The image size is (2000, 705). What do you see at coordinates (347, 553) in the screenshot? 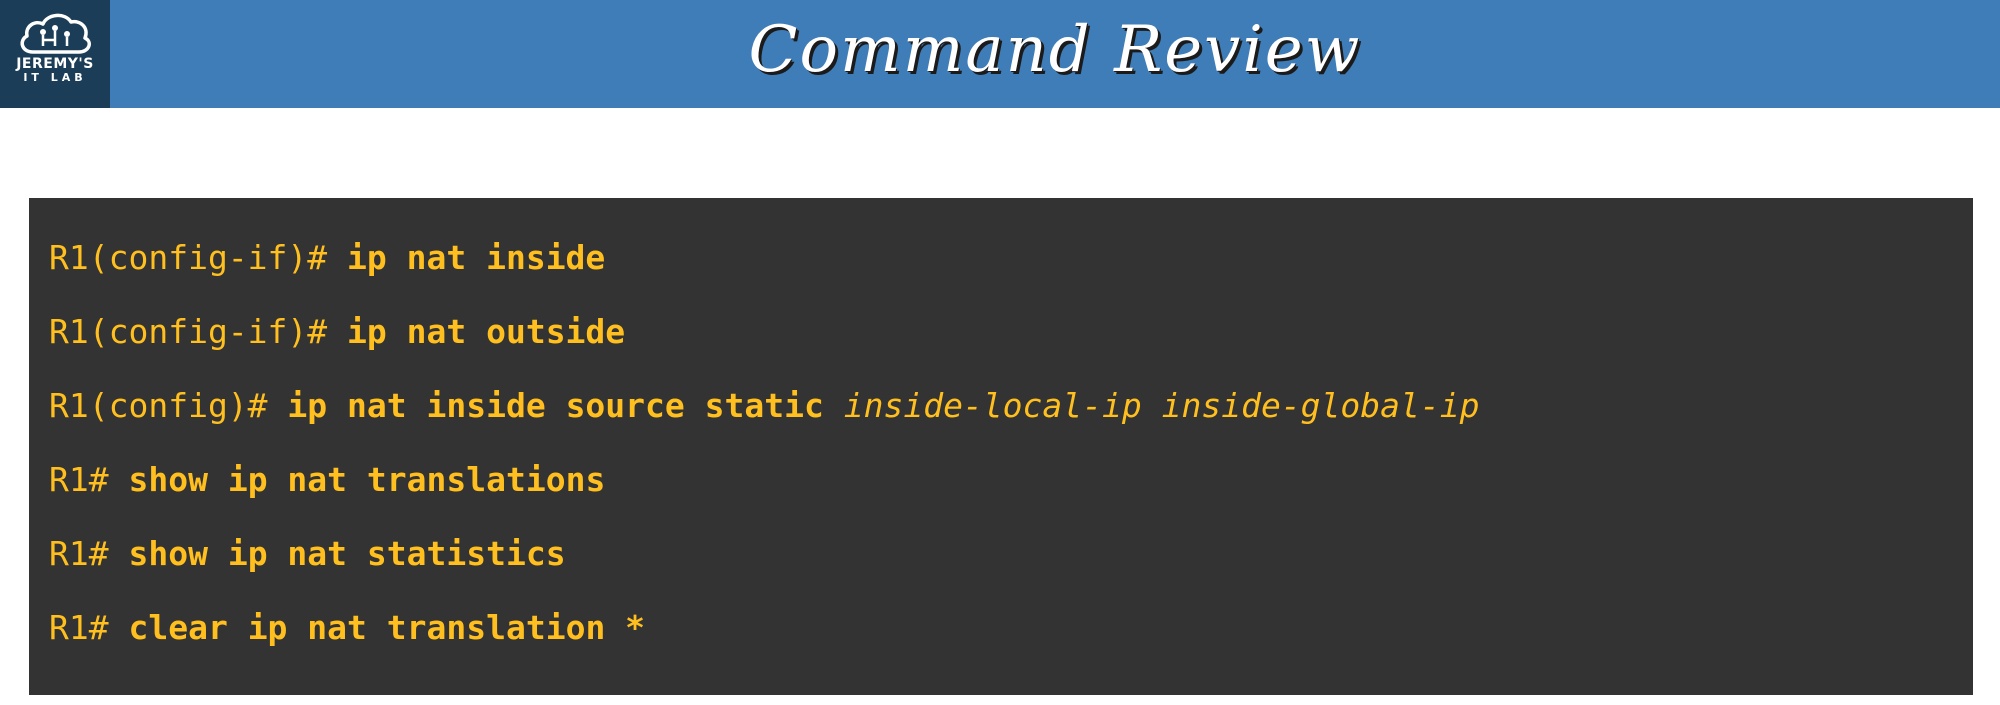
I see `command-text: show ip nat statistics` at bounding box center [347, 553].